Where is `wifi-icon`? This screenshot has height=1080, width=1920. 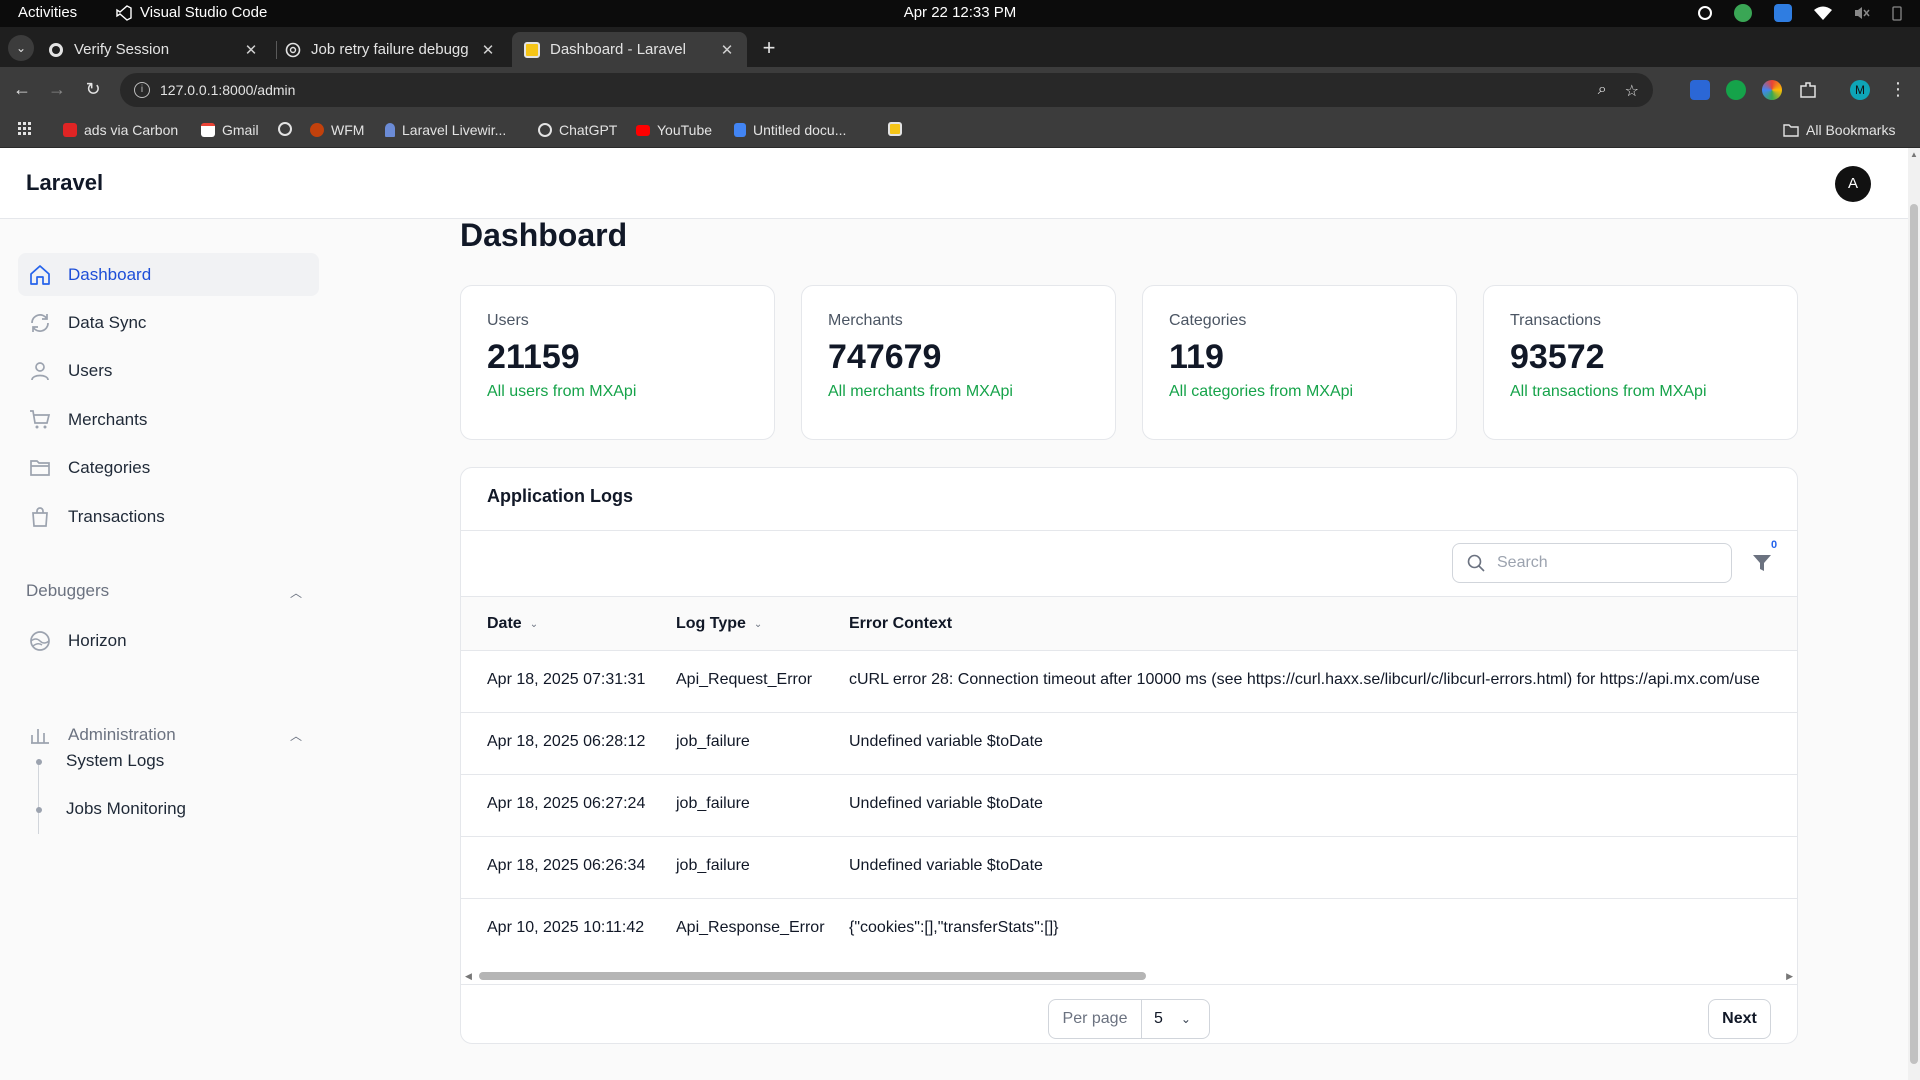 wifi-icon is located at coordinates (1823, 13).